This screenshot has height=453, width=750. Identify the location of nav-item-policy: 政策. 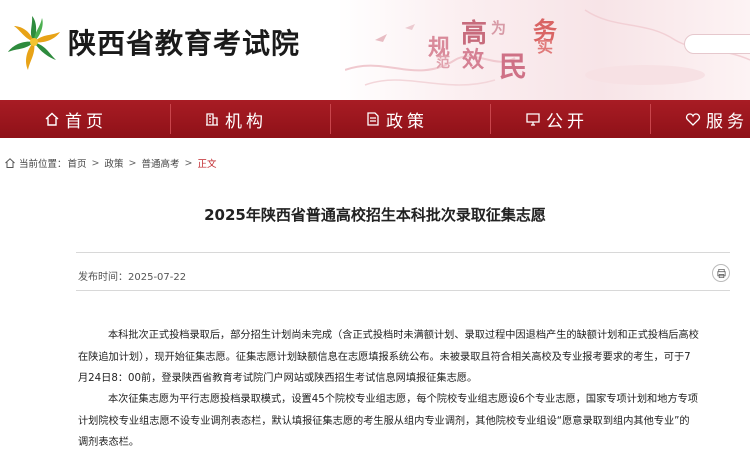
(396, 119).